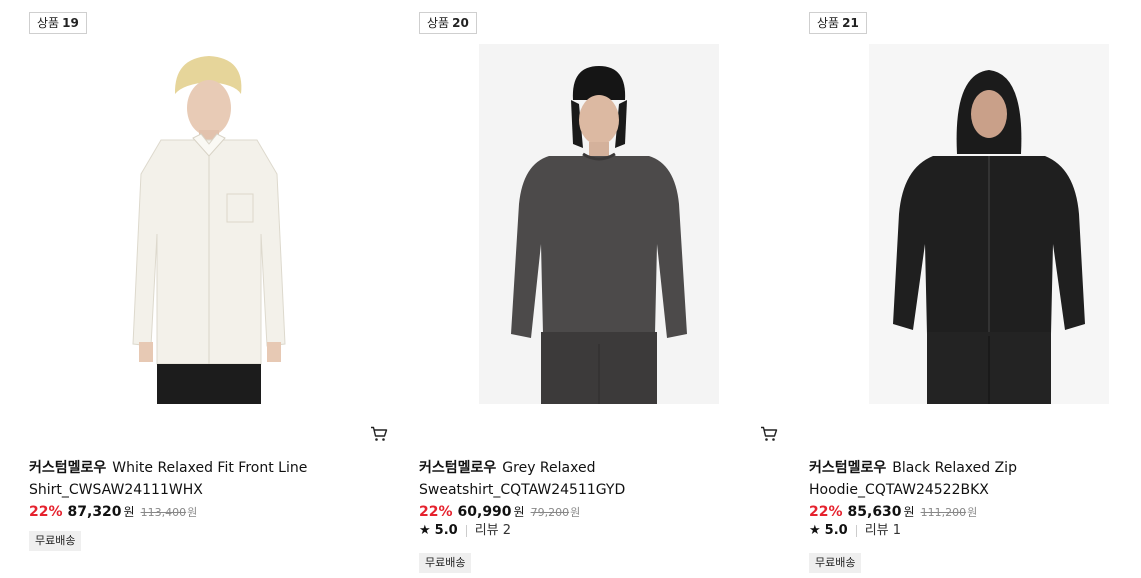  I want to click on price-row: 22% 87,320 원 113,400원, so click(113, 512).